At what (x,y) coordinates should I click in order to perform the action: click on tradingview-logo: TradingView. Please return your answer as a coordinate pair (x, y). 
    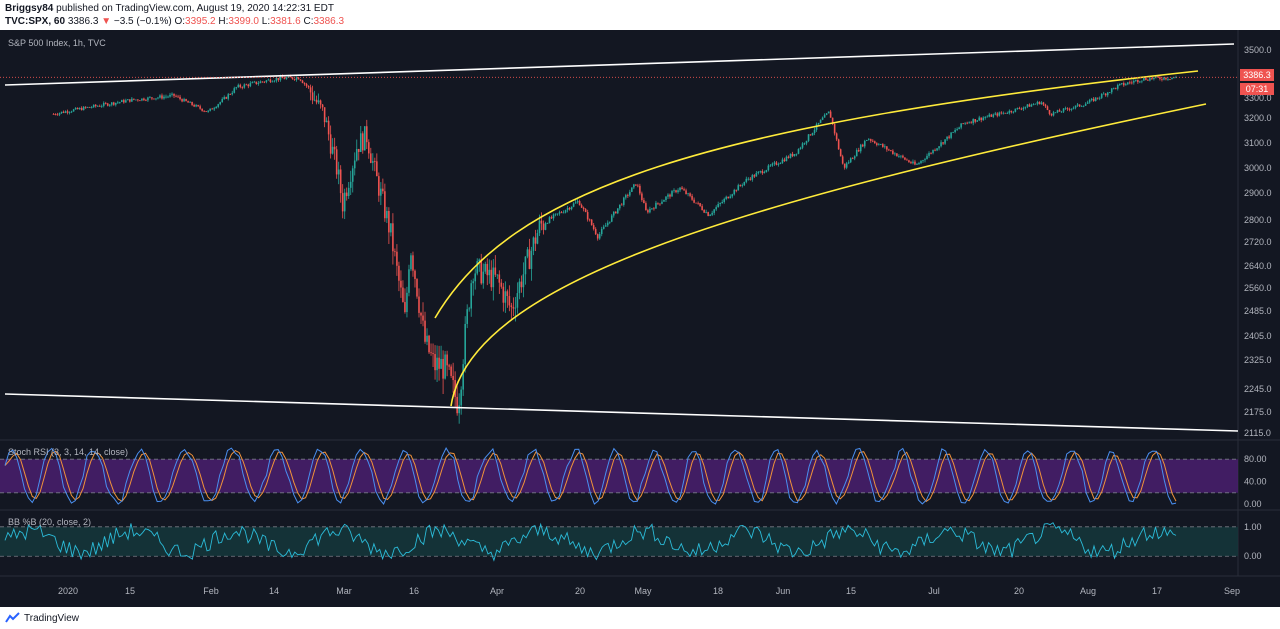
    Looking at the image, I should click on (42, 618).